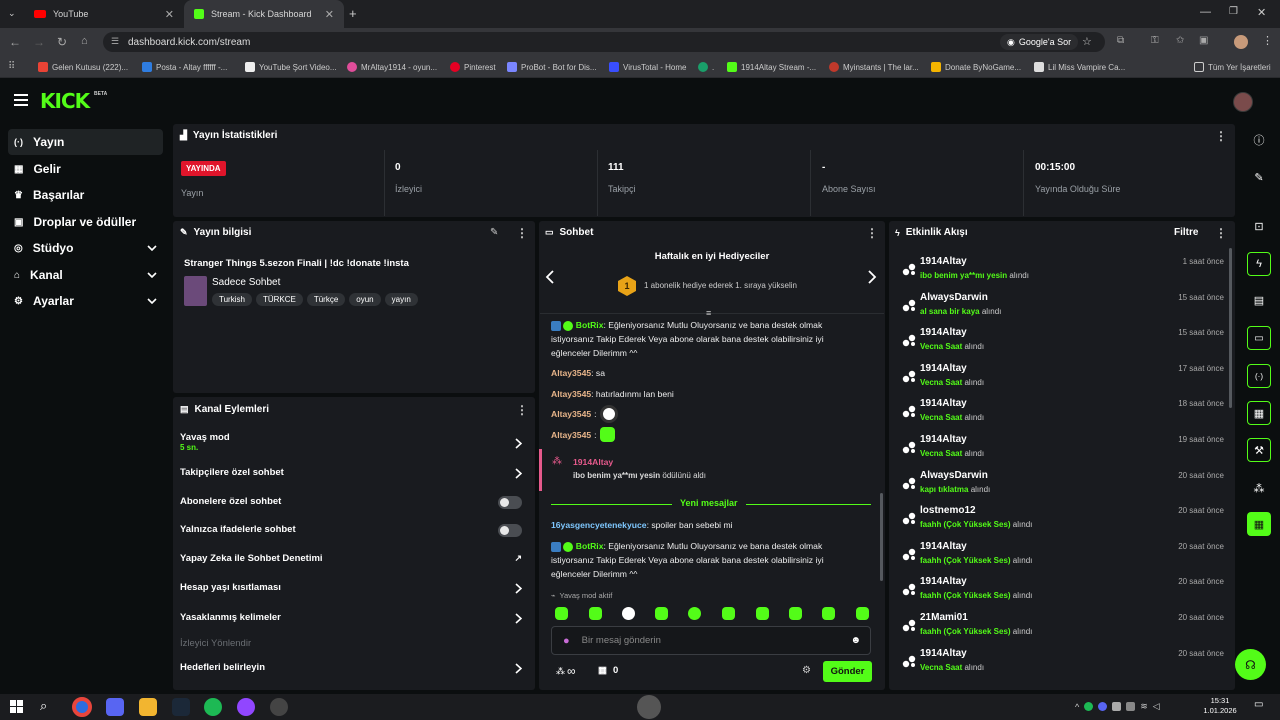 This screenshot has height=720, width=1280. Describe the element at coordinates (872, 277) in the screenshot. I see `gifters-next-icon` at that location.